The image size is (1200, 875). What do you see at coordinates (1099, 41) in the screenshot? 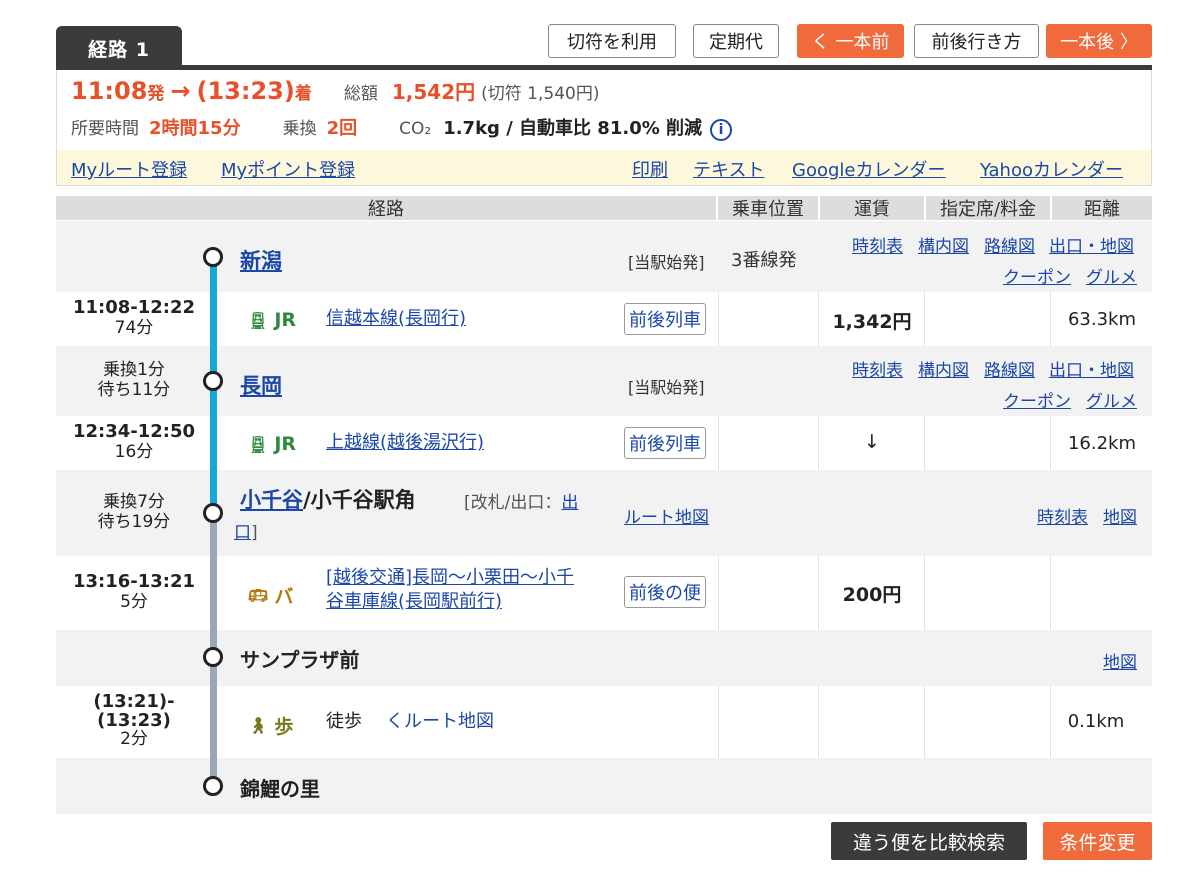
I see `next-train-button: 一本後 〉` at bounding box center [1099, 41].